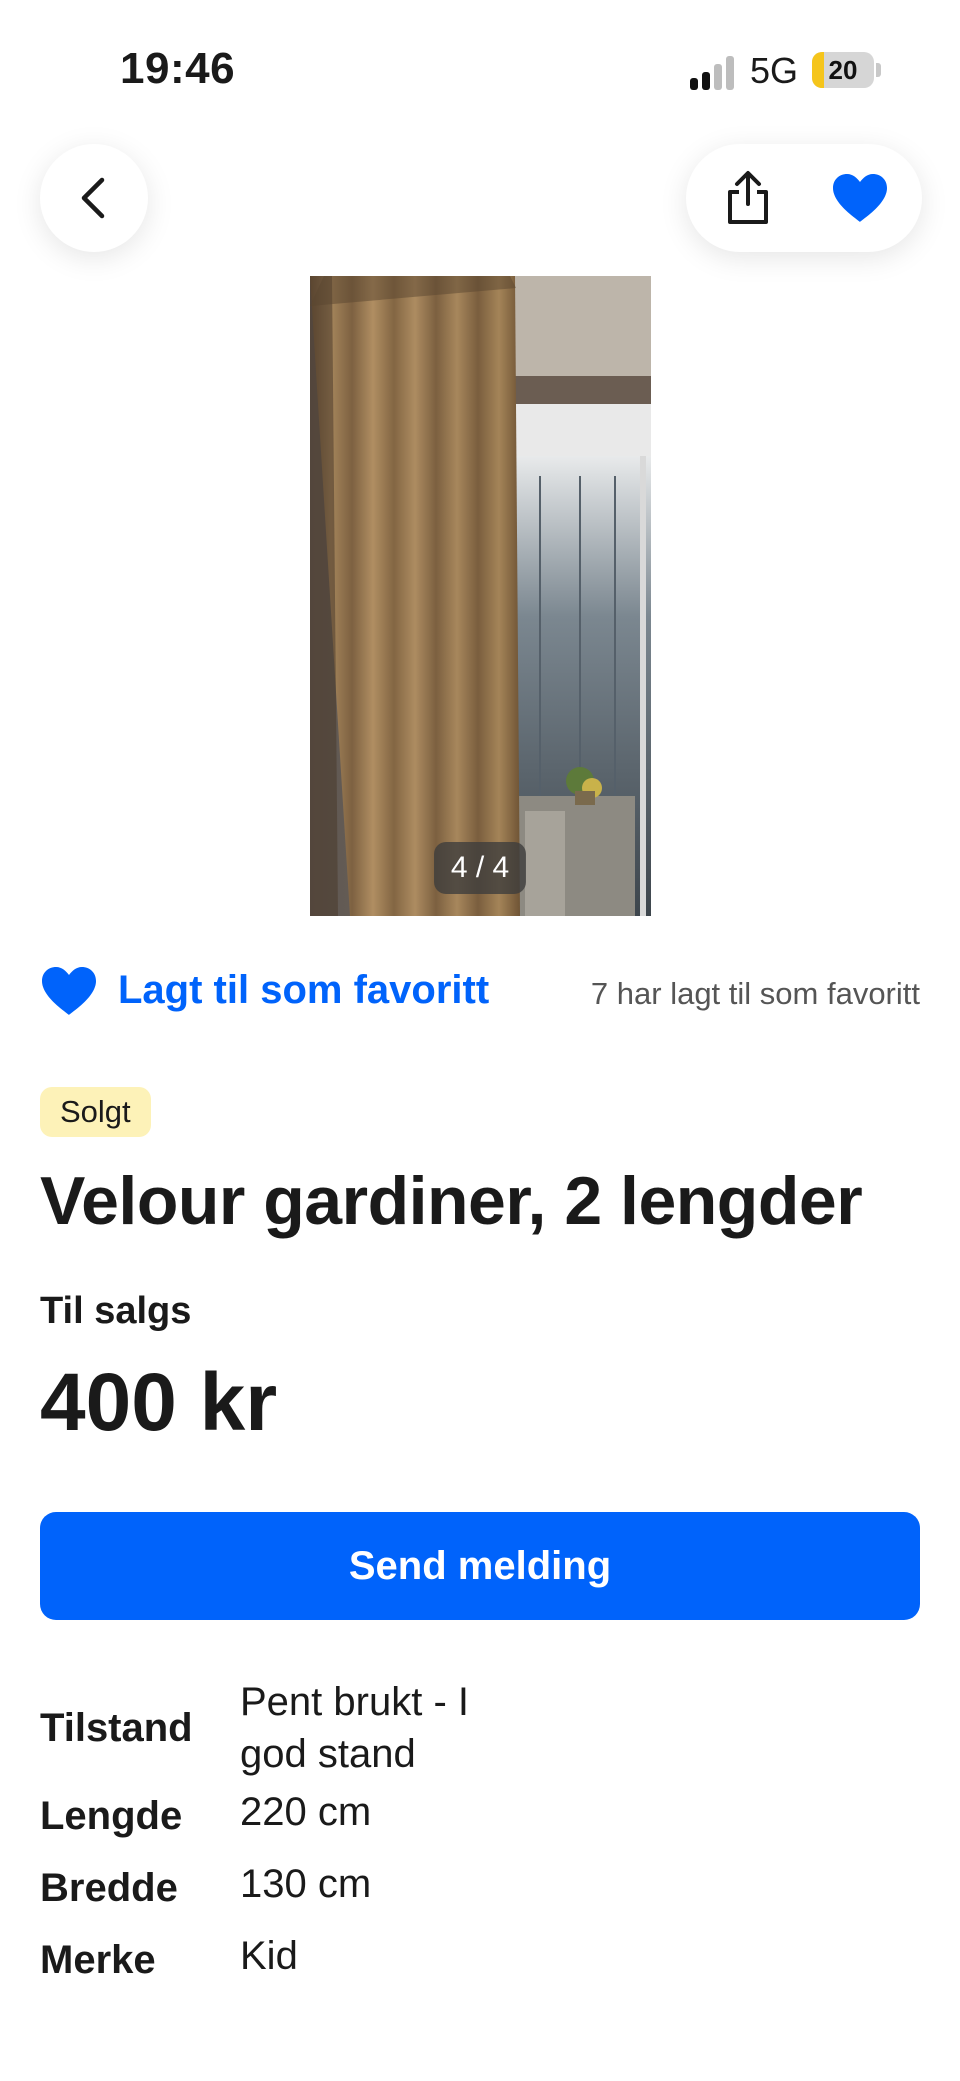 Image resolution: width=960 pixels, height=2081 pixels. I want to click on favorite-status-label: Lagt til som favoritt, so click(303, 990).